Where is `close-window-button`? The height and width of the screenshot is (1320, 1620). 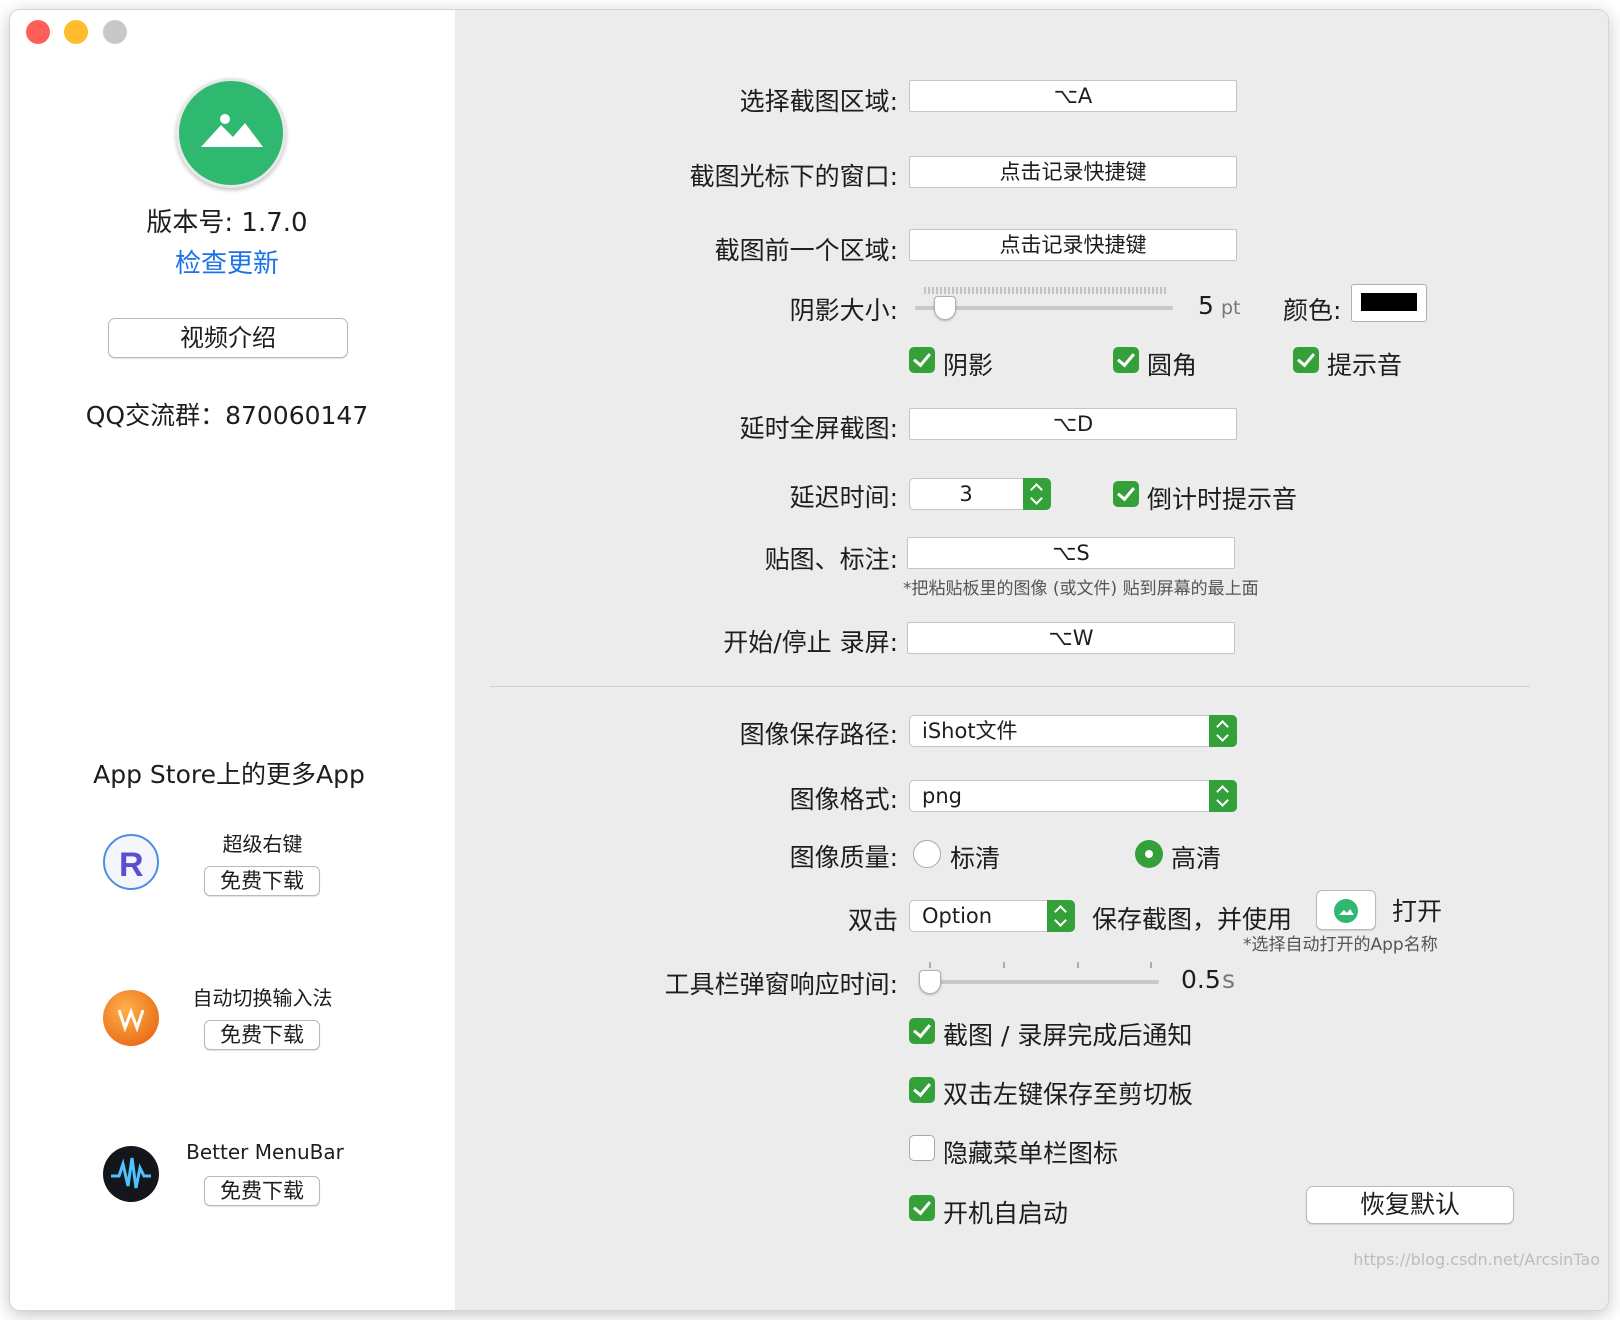
close-window-button is located at coordinates (38, 32).